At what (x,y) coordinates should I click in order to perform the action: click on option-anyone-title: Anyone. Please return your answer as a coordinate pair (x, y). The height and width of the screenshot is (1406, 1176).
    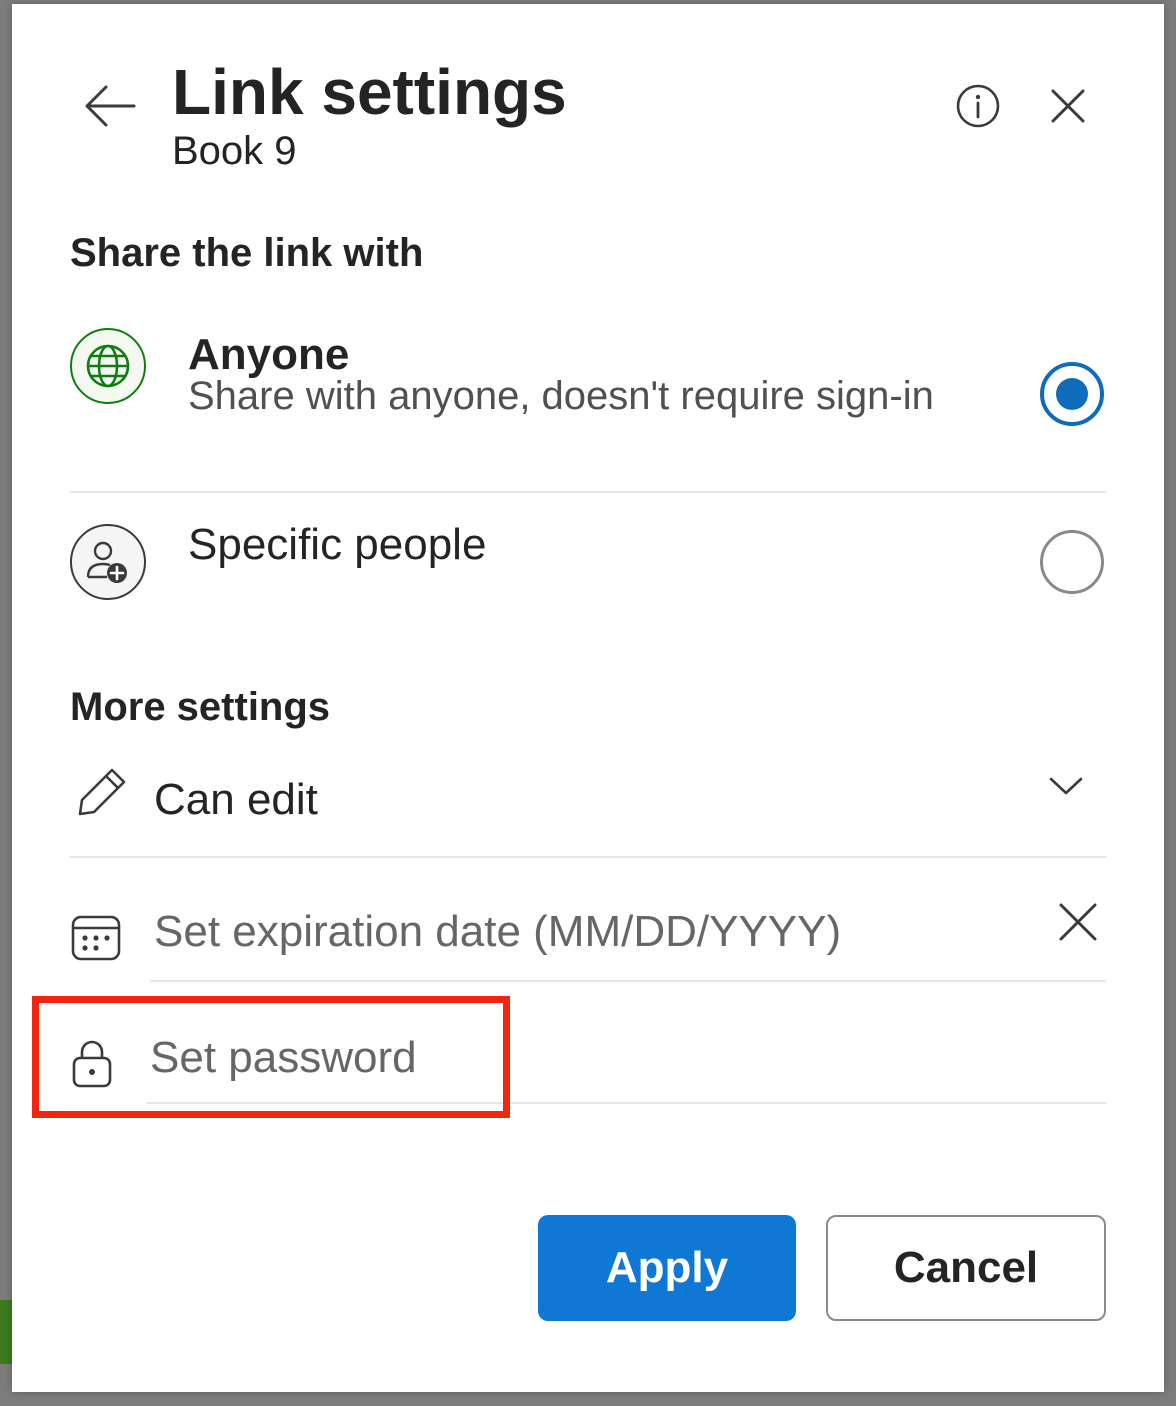
    Looking at the image, I should click on (269, 354).